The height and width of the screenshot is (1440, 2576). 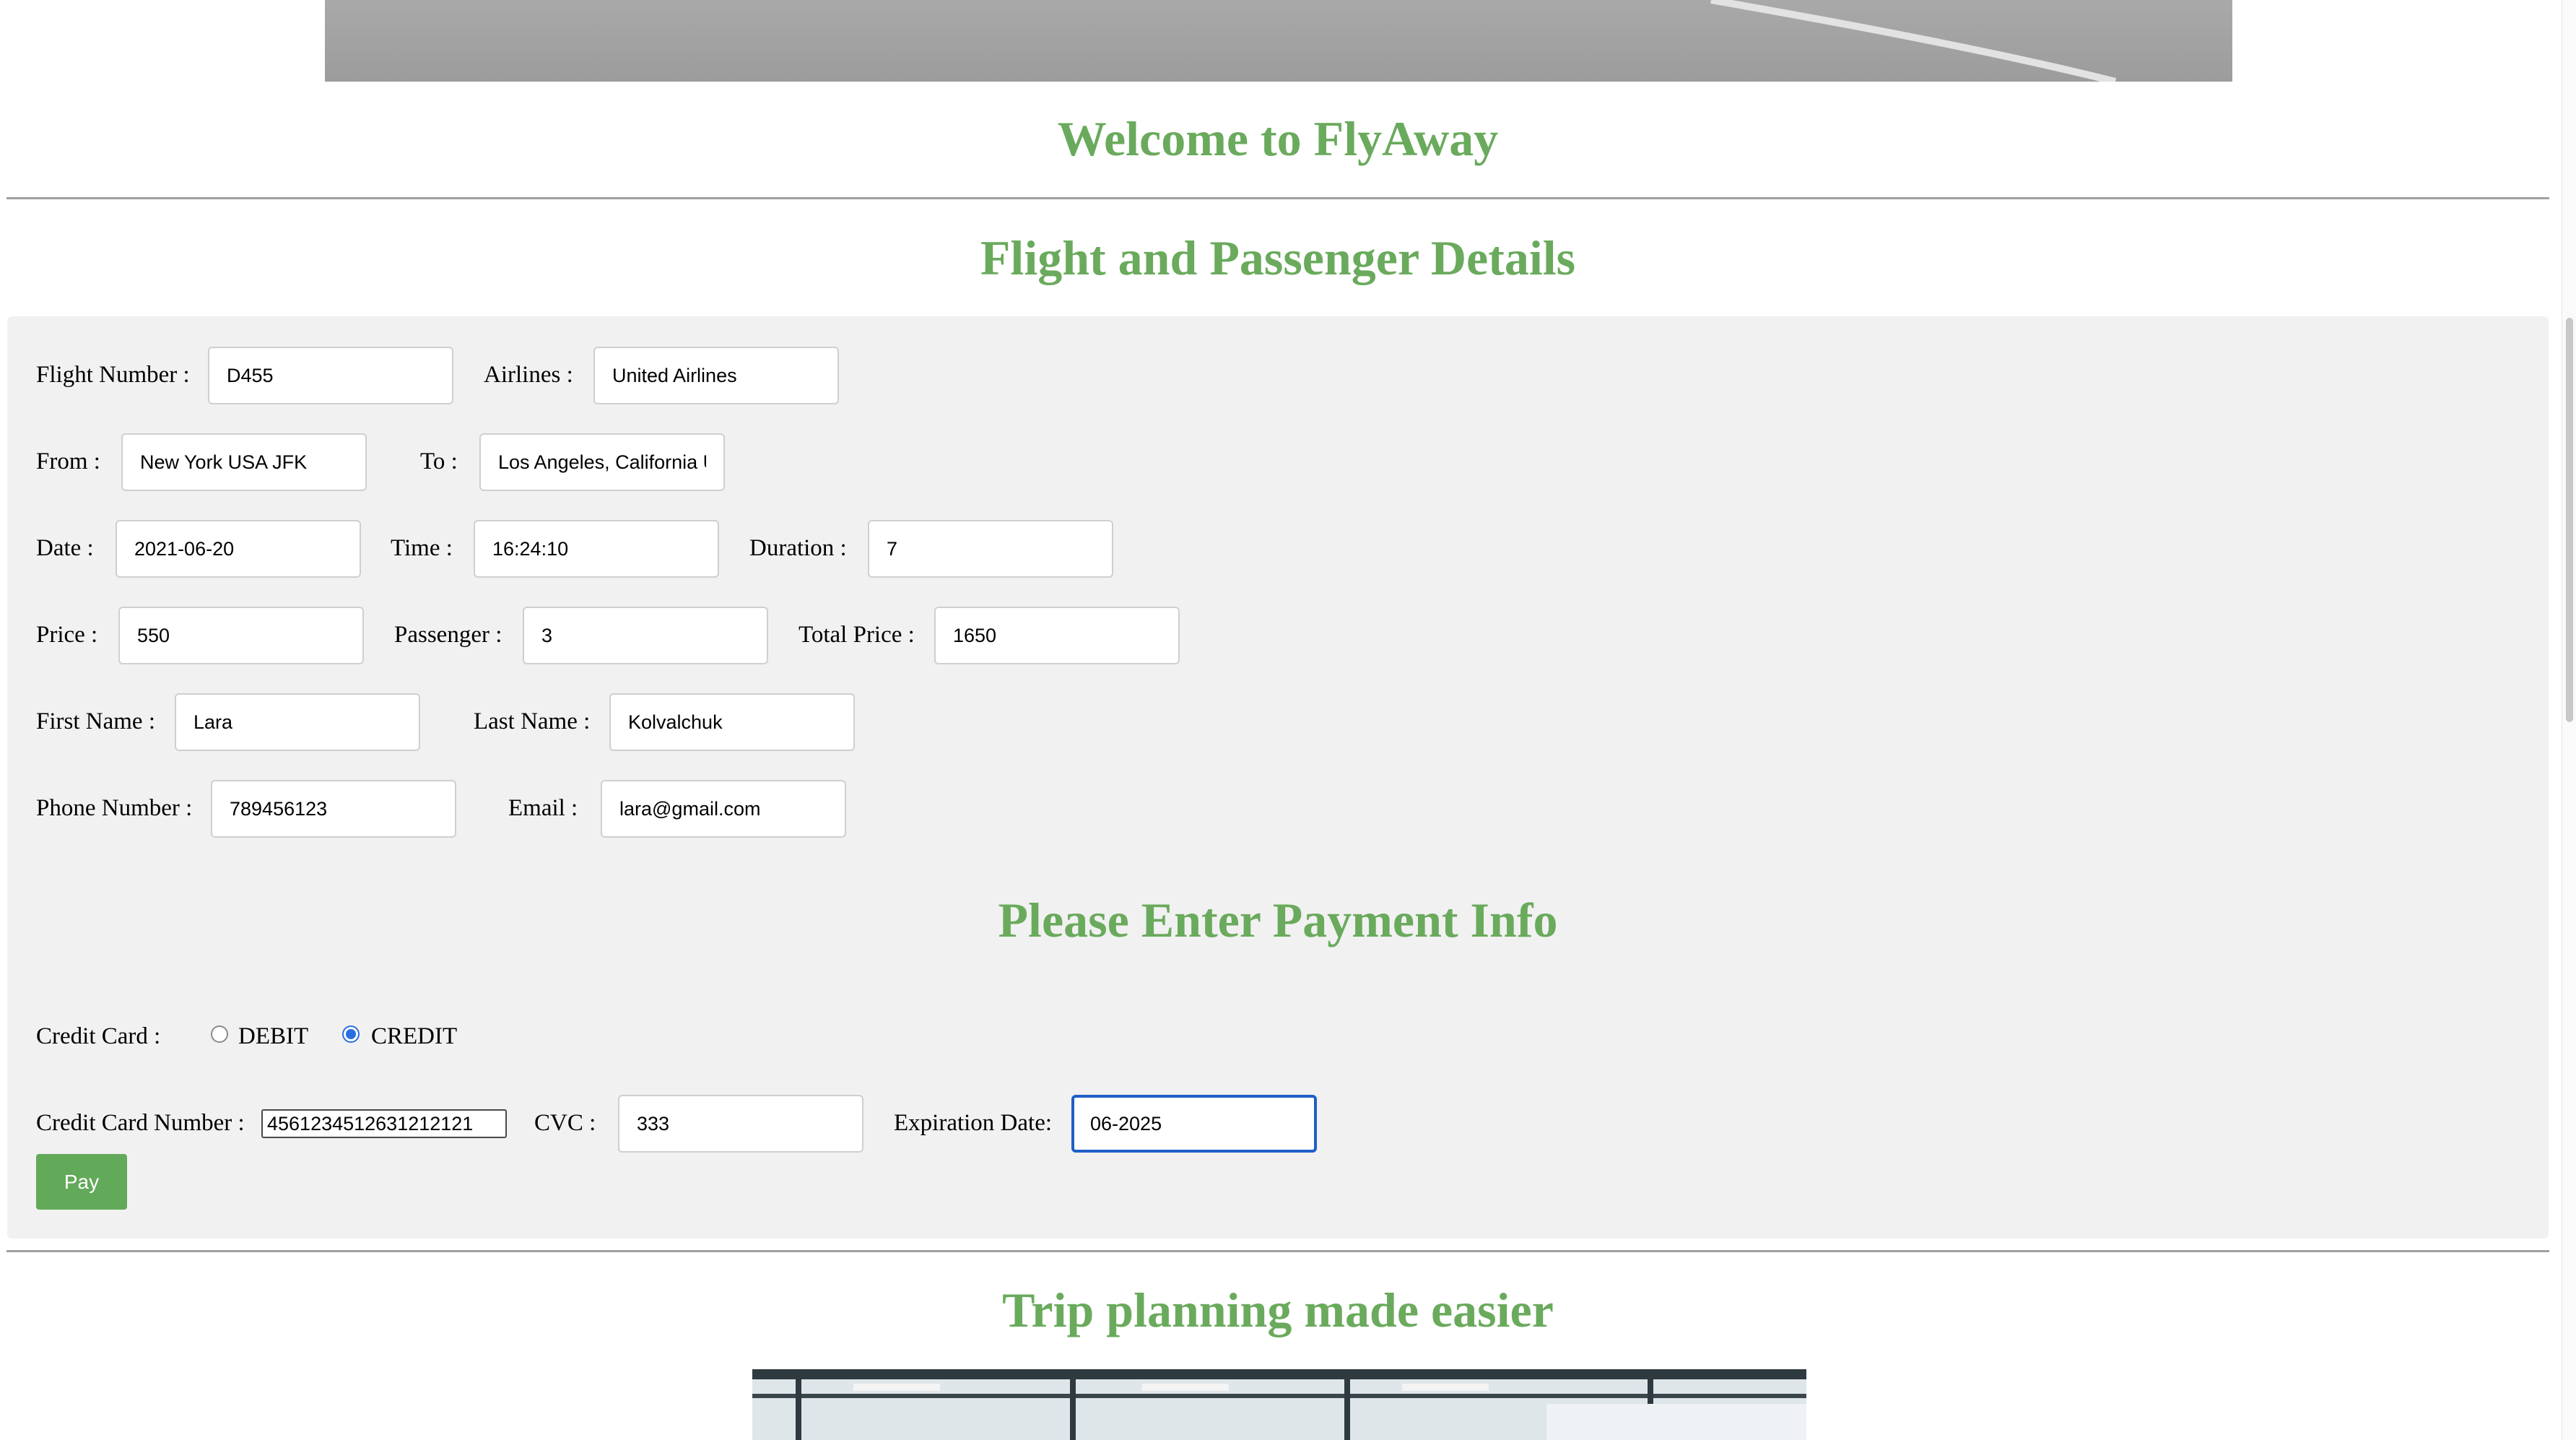 What do you see at coordinates (857, 635) in the screenshot?
I see `total-price-label: Total Price :` at bounding box center [857, 635].